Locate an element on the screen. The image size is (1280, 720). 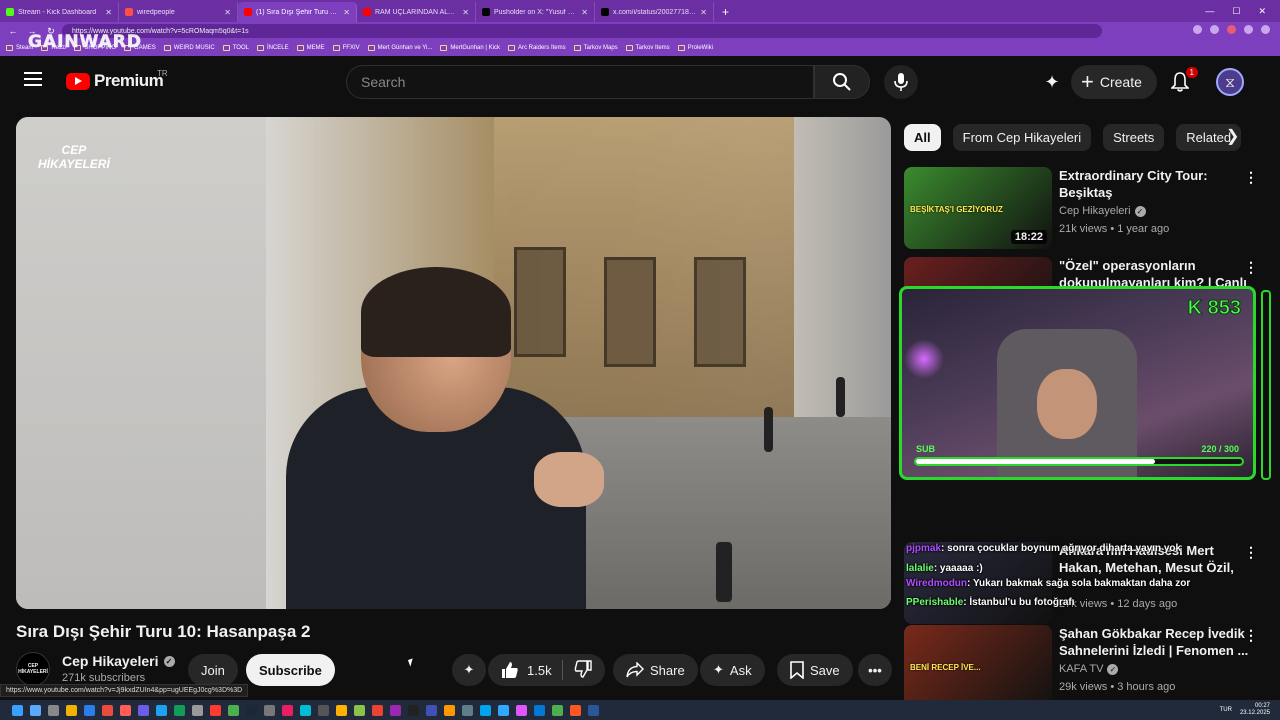
bookmark-item: Tarkov Maps is located at coordinates (595, 48).